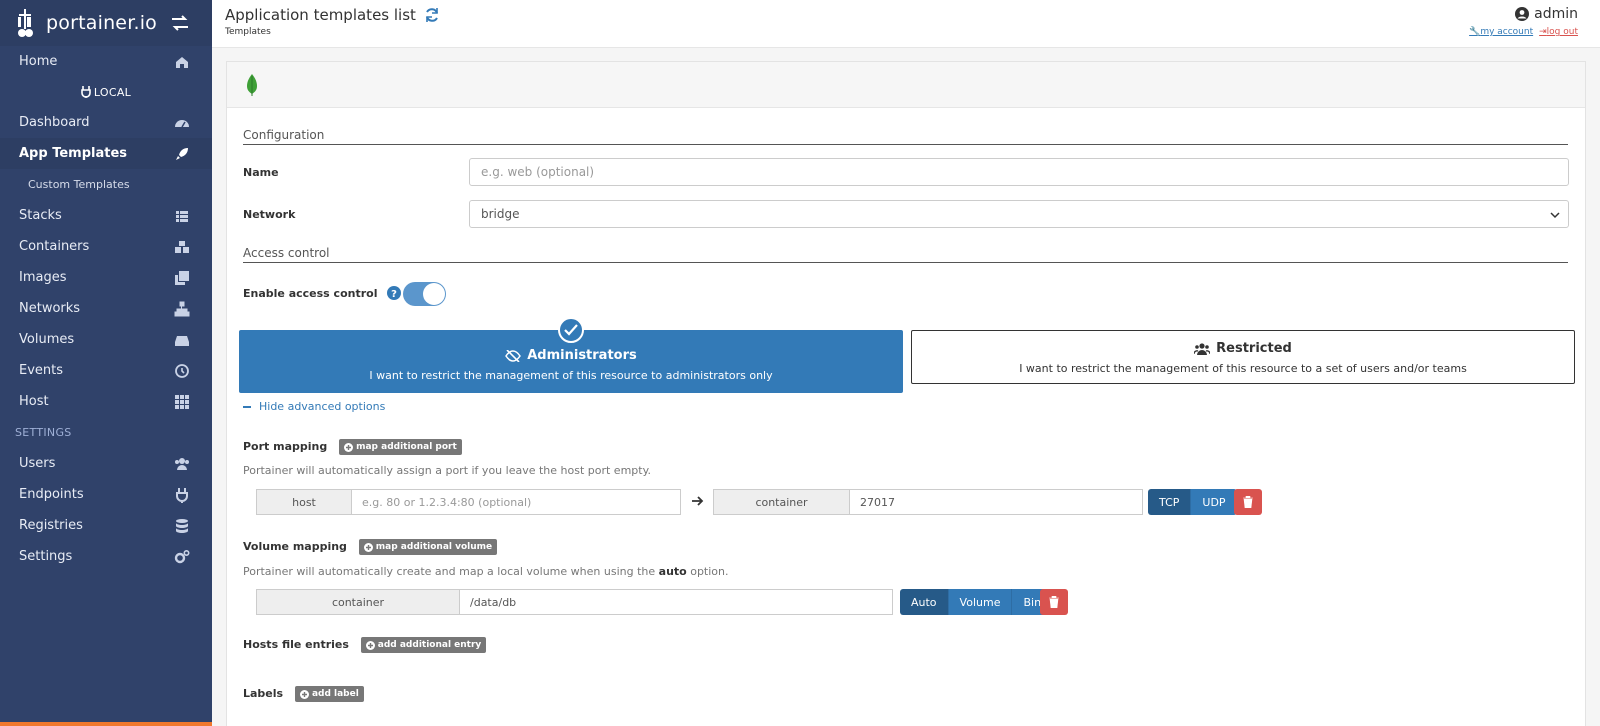 This screenshot has width=1600, height=726. What do you see at coordinates (423, 645) in the screenshot?
I see `add-additional-entry-button: add additional entry` at bounding box center [423, 645].